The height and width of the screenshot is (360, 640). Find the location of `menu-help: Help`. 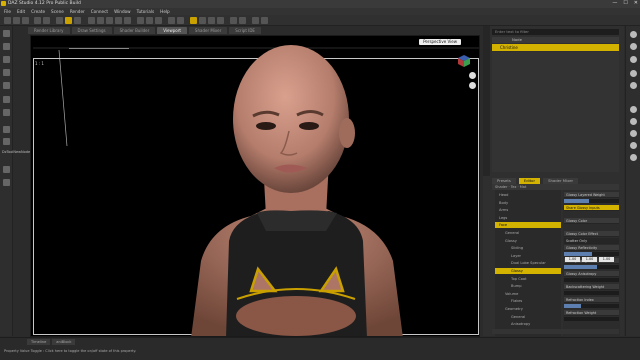

menu-help: Help is located at coordinates (165, 11).